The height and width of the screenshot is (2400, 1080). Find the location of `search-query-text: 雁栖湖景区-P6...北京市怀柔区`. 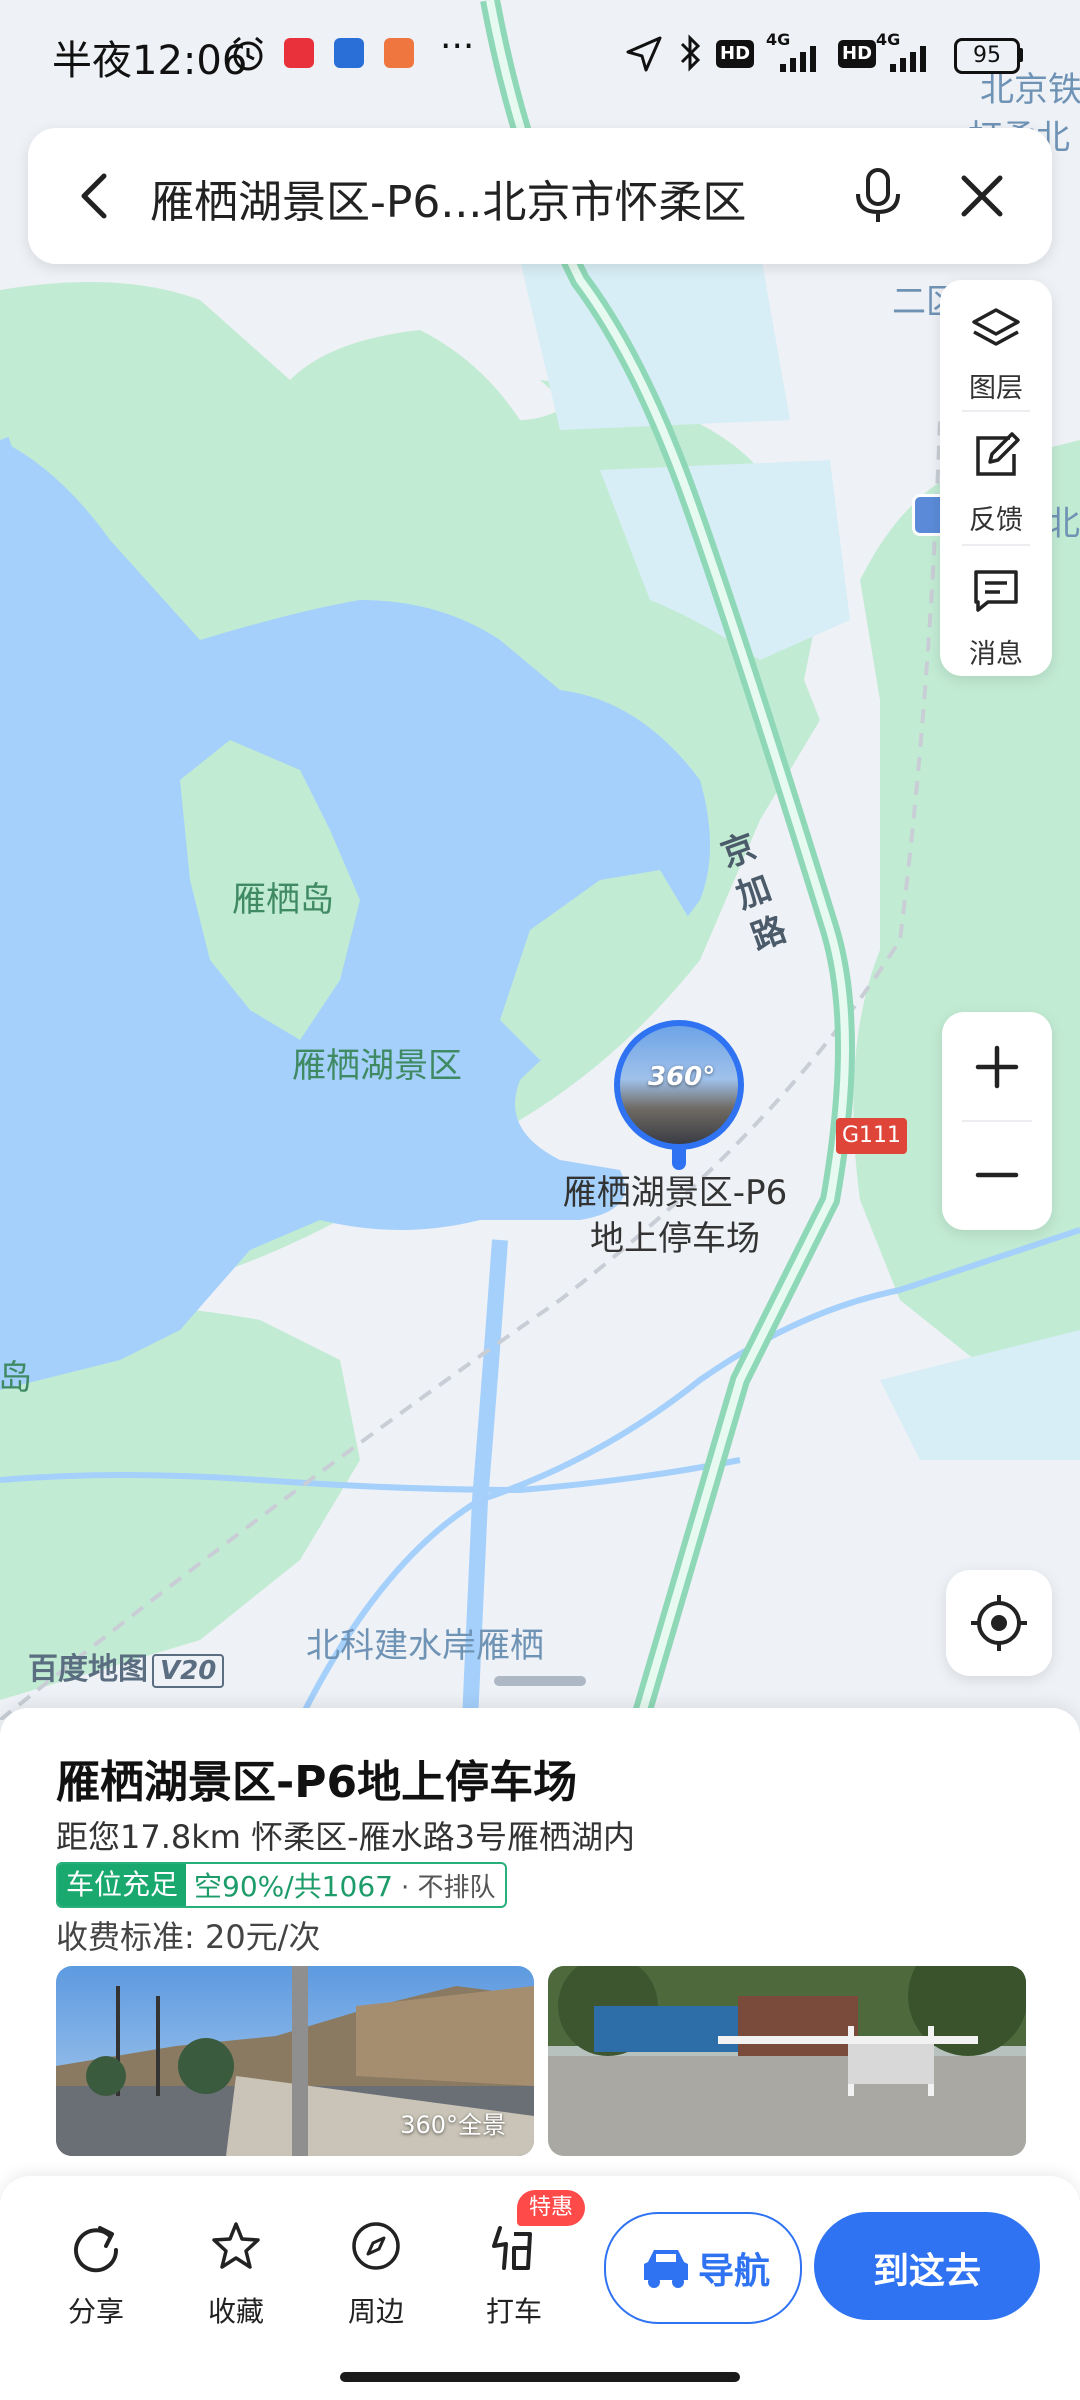

search-query-text: 雁栖湖景区-P6...北京市怀柔区 is located at coordinates (448, 198).